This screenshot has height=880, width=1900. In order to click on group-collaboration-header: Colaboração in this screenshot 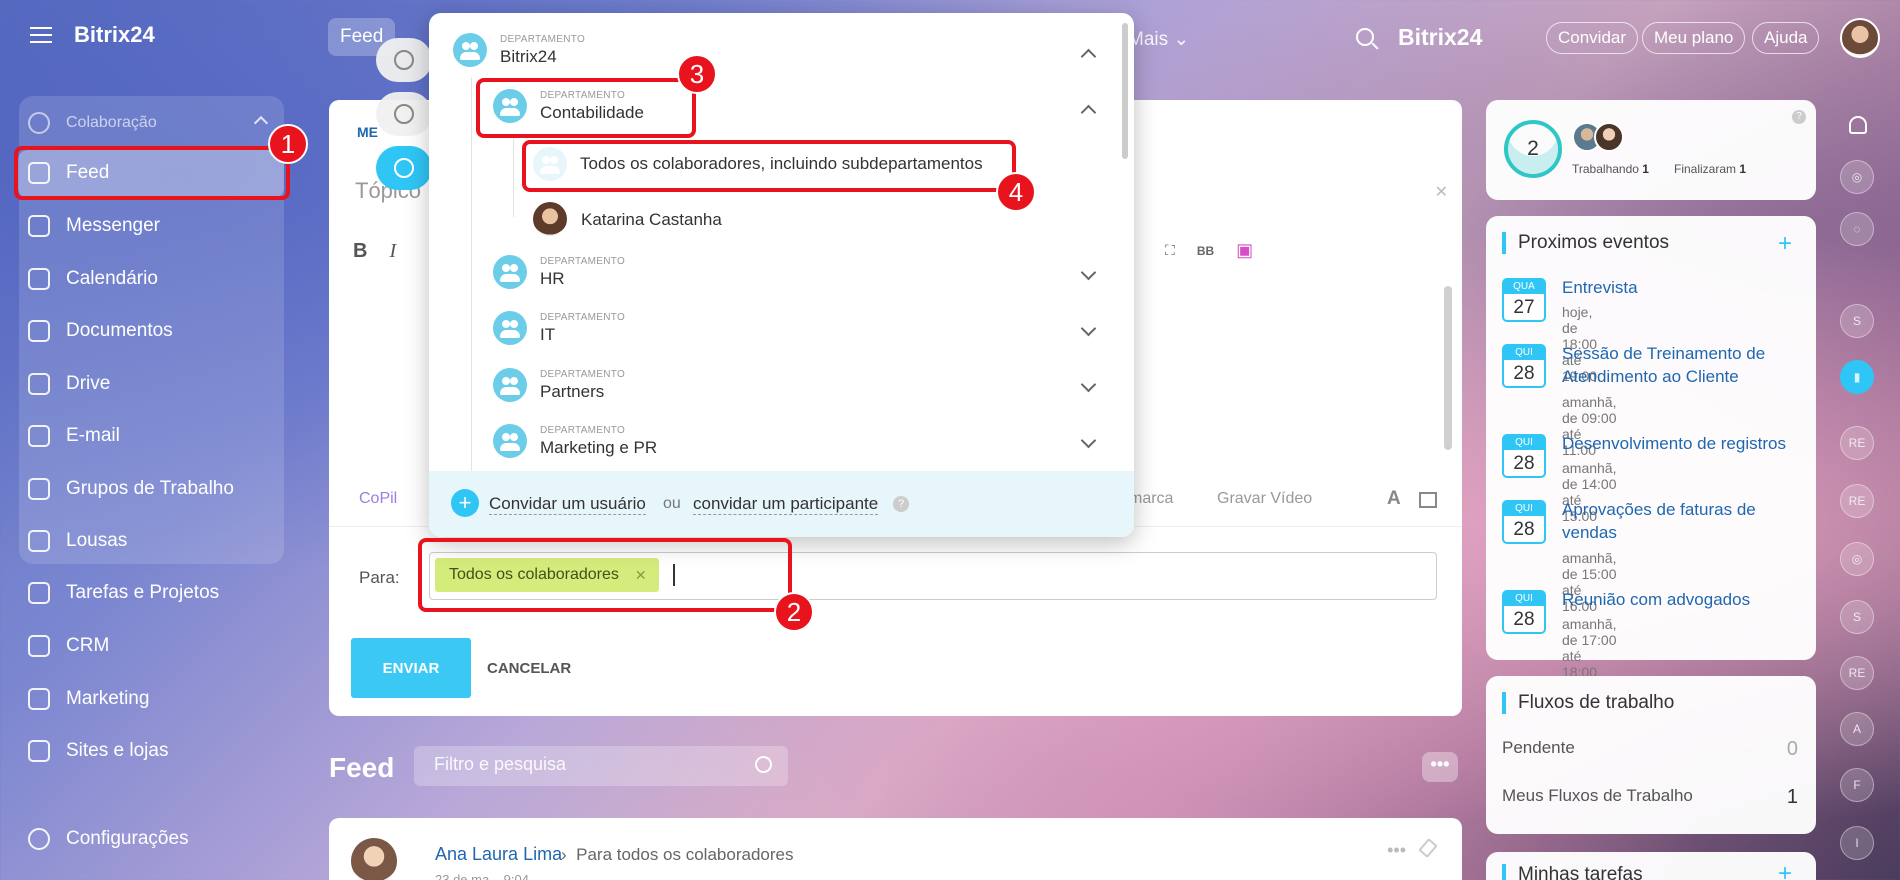, I will do `click(92, 123)`.